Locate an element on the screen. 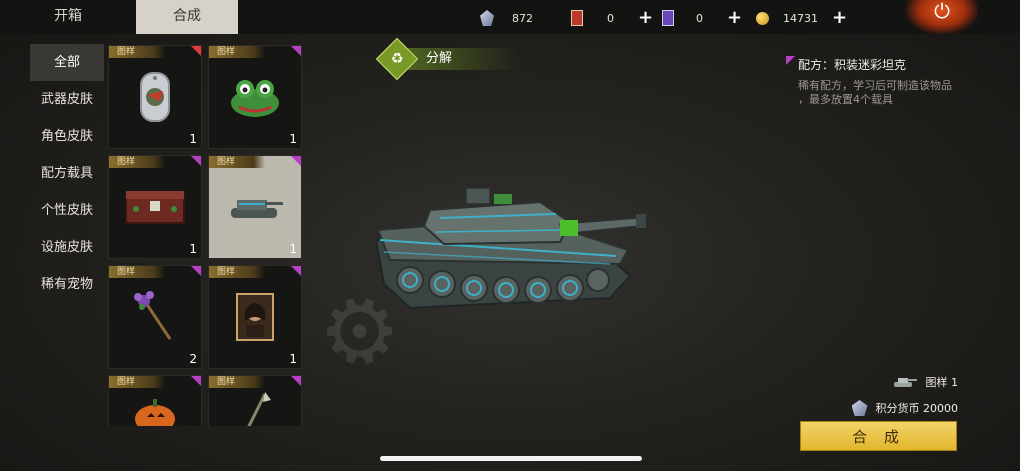 Image resolution: width=1020 pixels, height=471 pixels. frog-helmet-icon is located at coordinates (255, 97).